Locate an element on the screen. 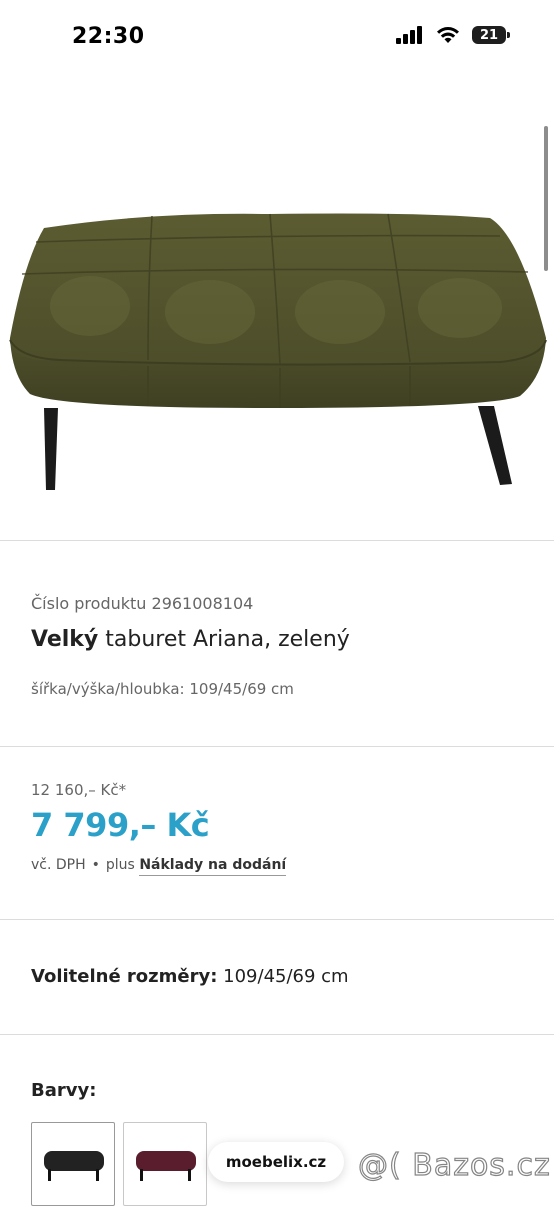  product-title-rest: taburet Ariana, zelený is located at coordinates (224, 639).